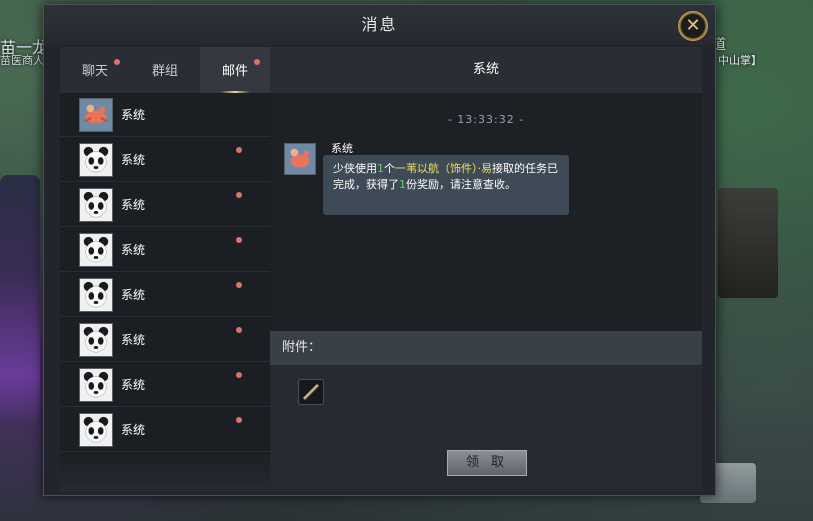  I want to click on attachment-slot, so click(311, 392).